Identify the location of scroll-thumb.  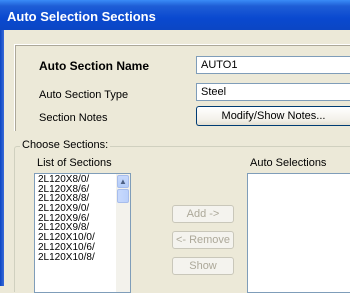
(123, 196).